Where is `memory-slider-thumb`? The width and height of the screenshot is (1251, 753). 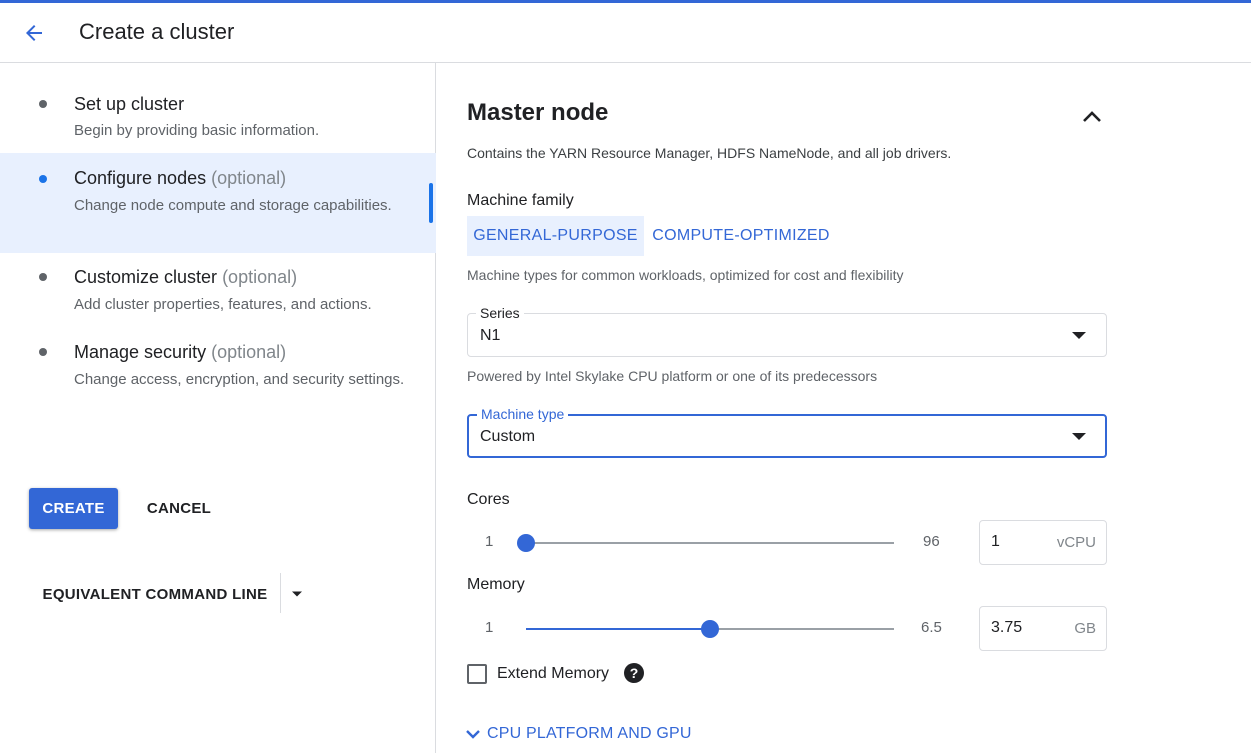
memory-slider-thumb is located at coordinates (710, 629).